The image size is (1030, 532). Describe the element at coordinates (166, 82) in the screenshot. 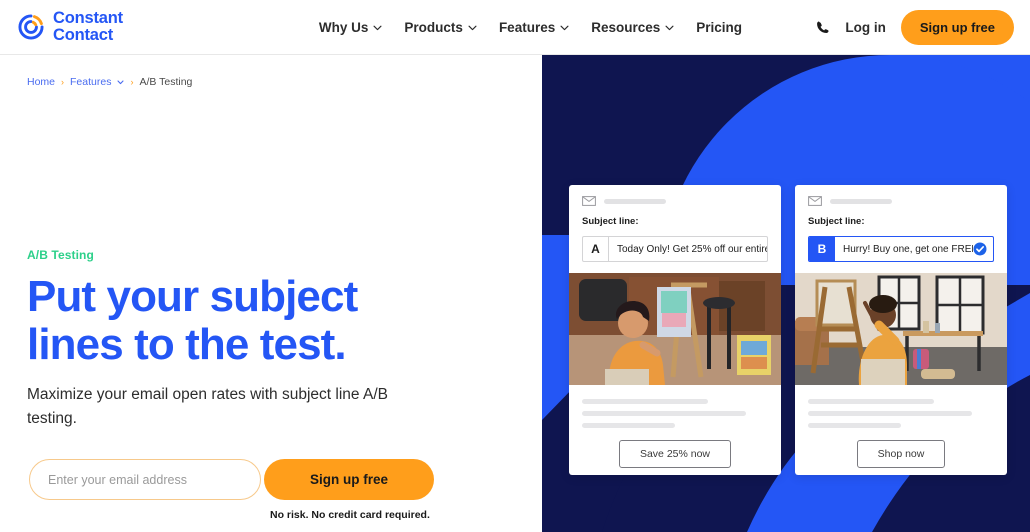

I see `breadcrumb-item-current: A/B Testing` at that location.